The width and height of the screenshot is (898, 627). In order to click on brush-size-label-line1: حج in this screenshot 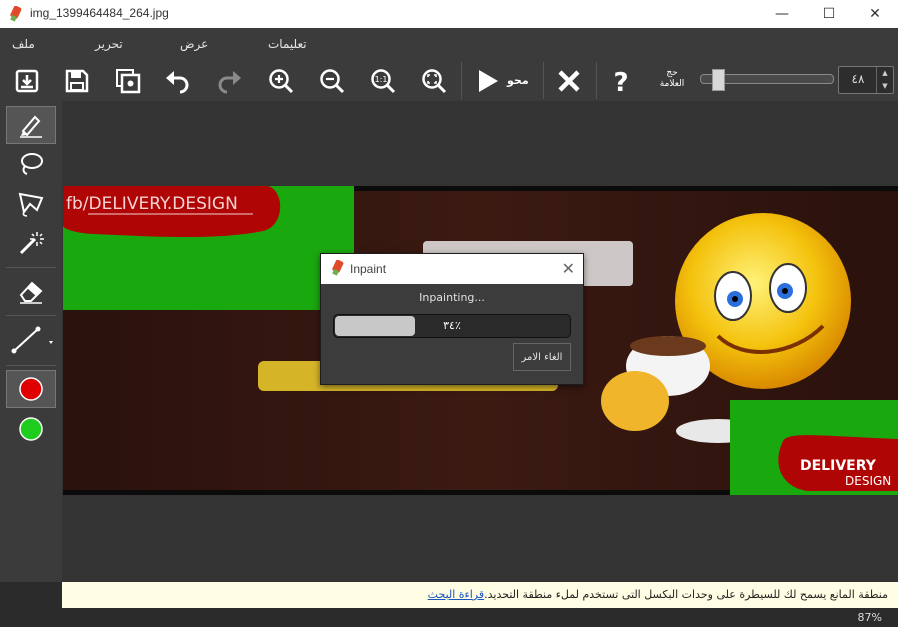, I will do `click(672, 73)`.